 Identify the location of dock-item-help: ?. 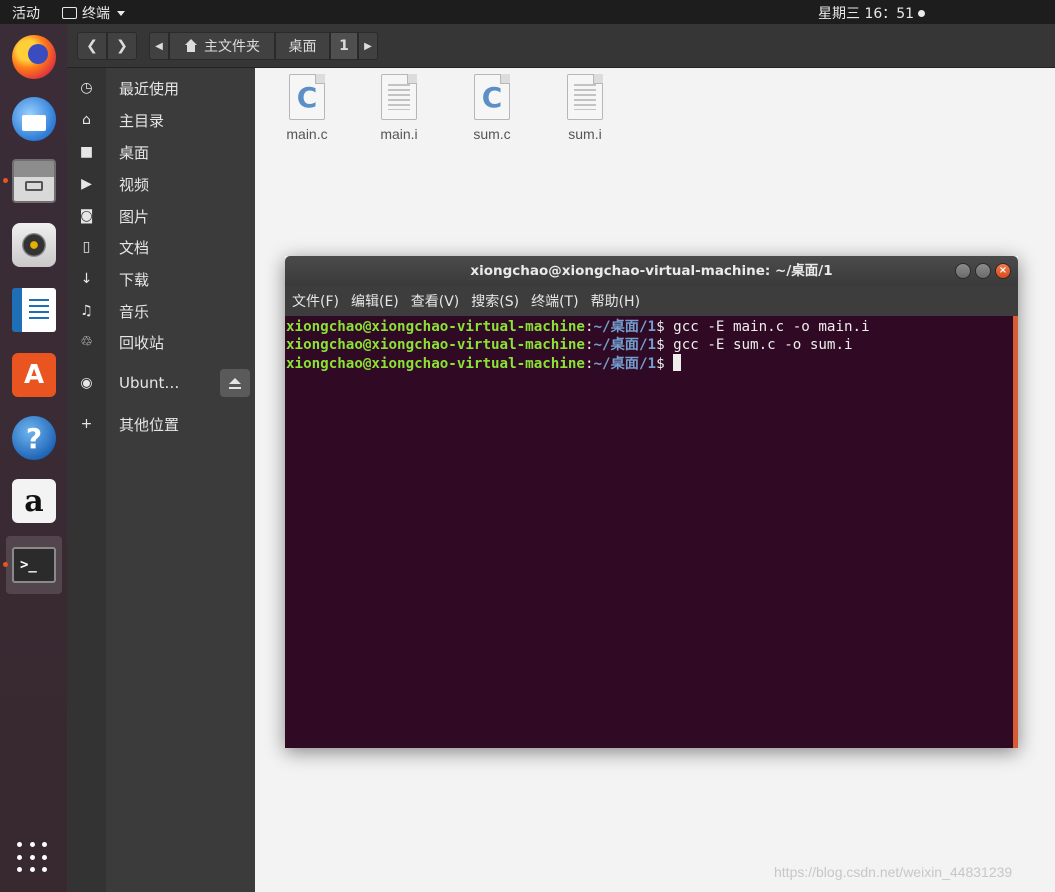
(34, 438).